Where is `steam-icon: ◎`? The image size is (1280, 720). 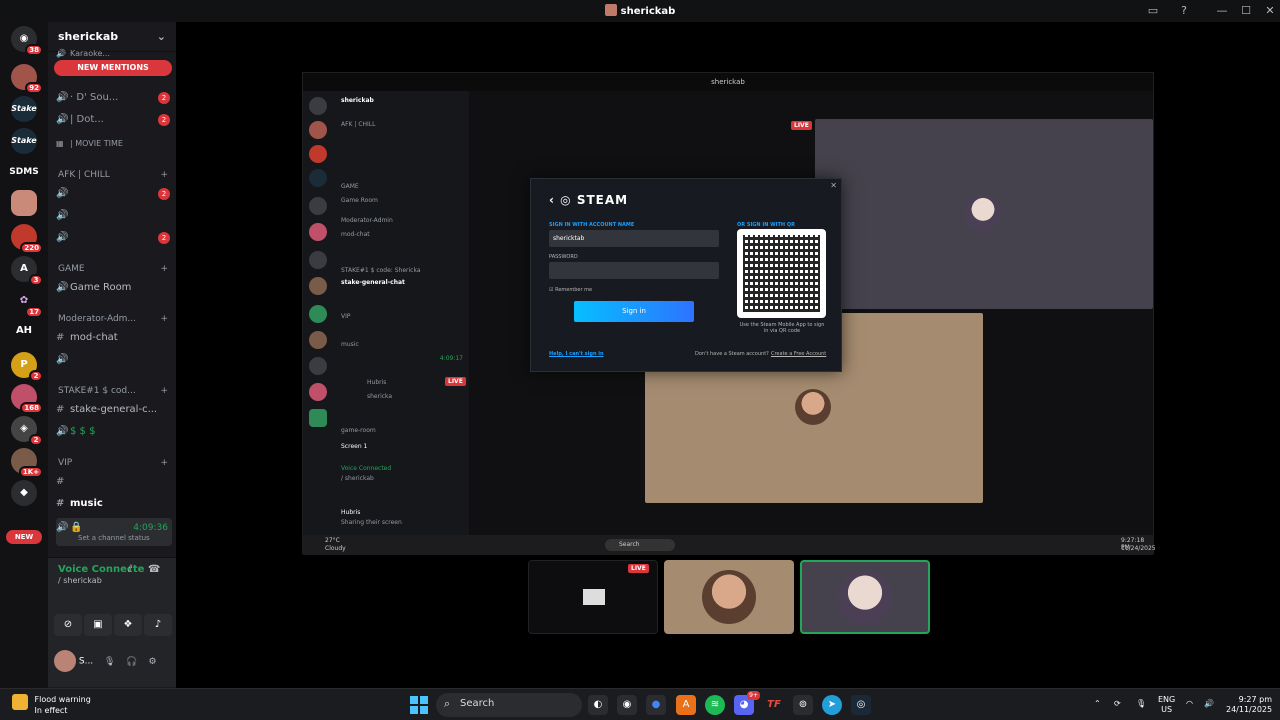
steam-icon: ◎ is located at coordinates (861, 705).